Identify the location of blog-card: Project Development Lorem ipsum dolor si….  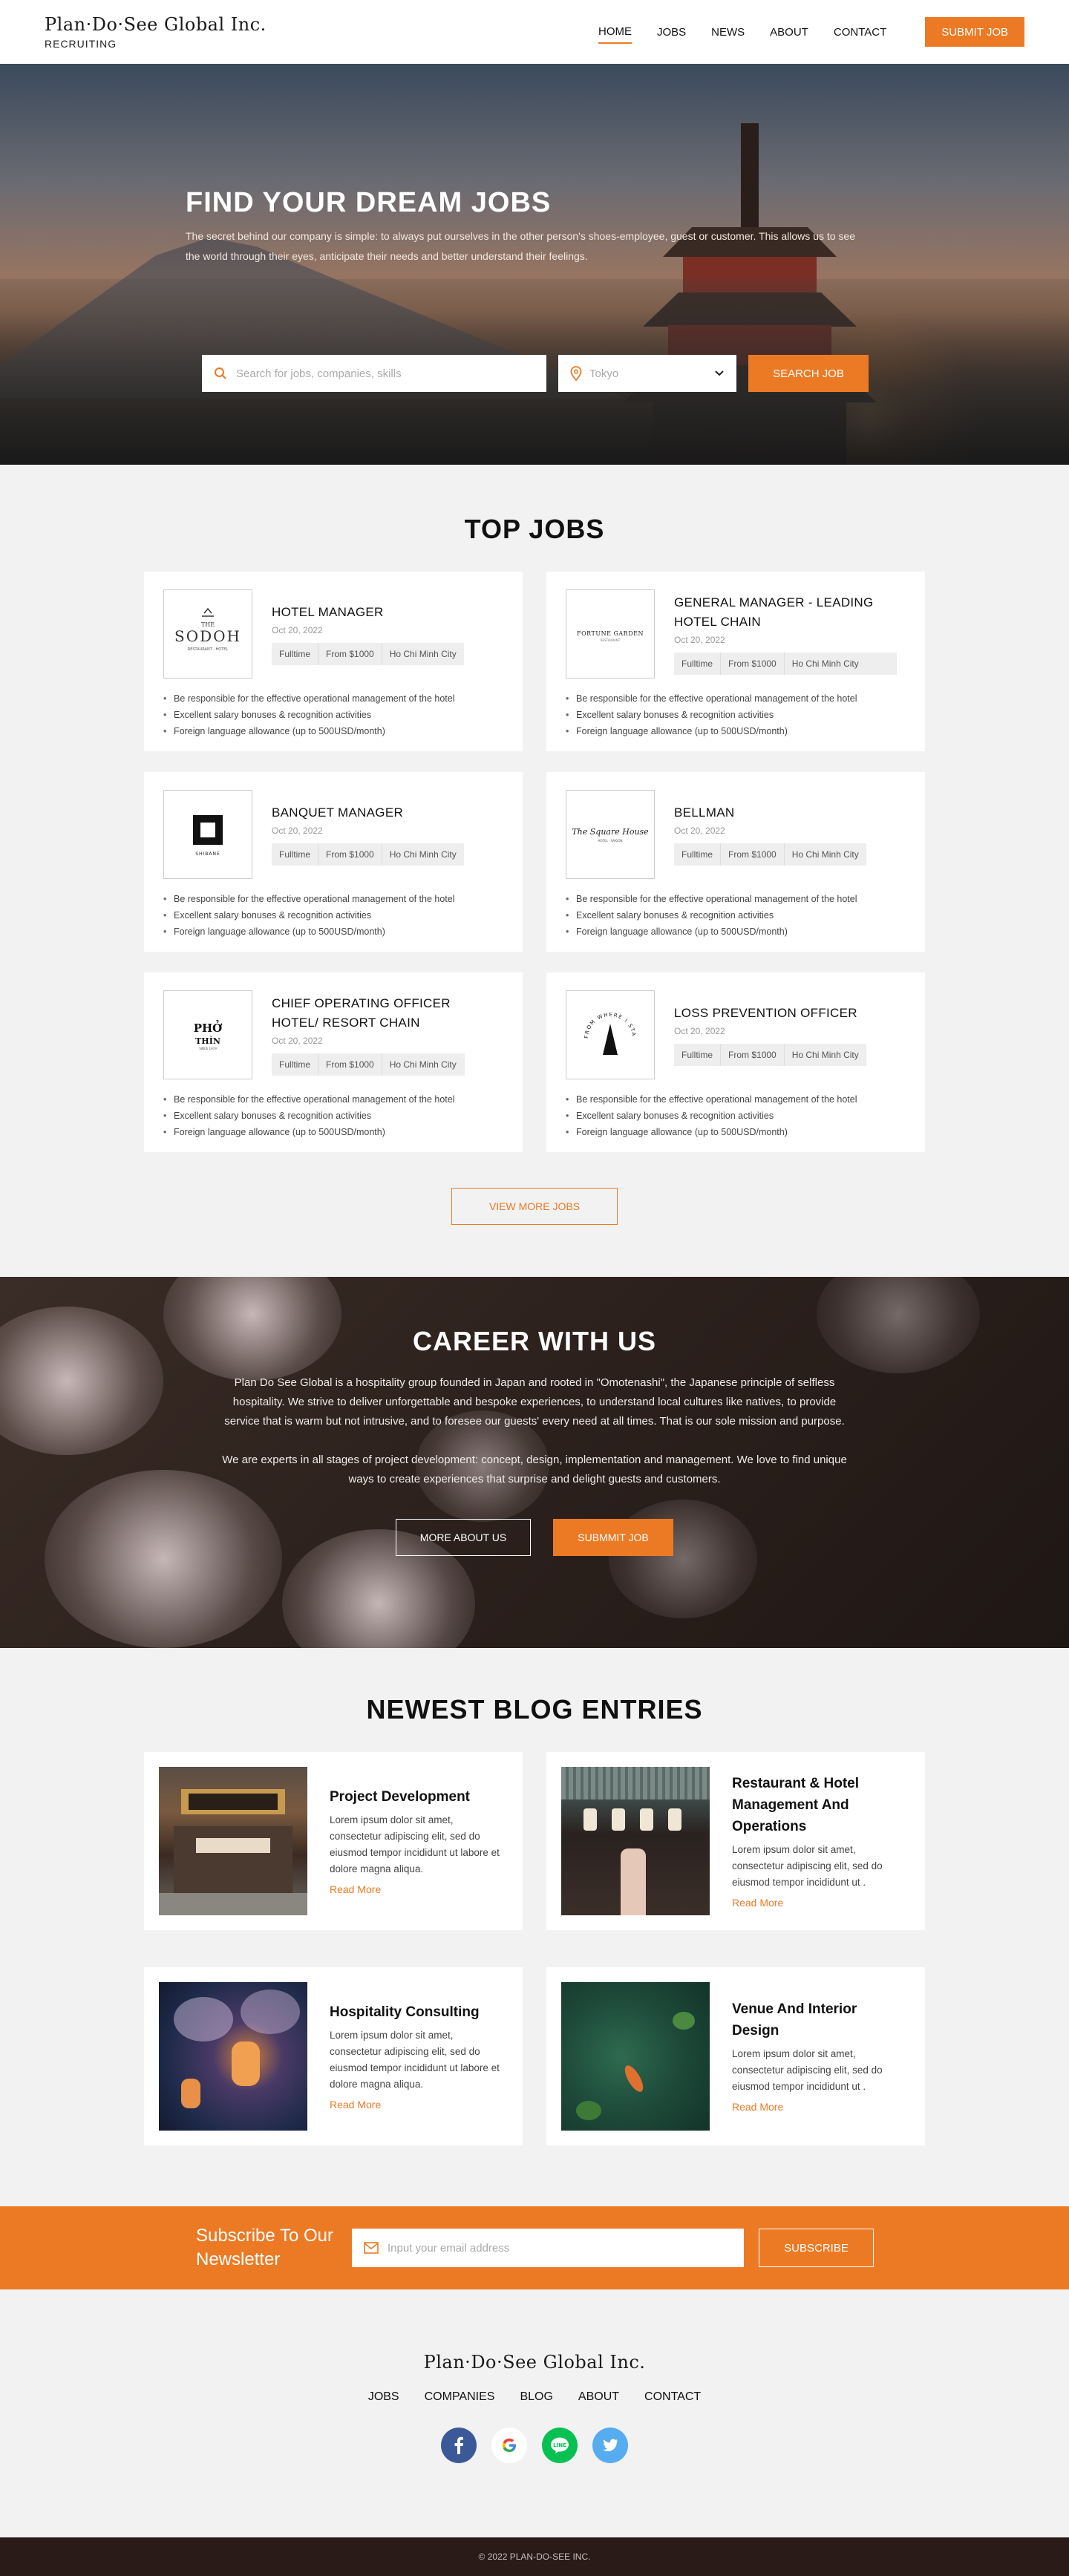
(334, 1841).